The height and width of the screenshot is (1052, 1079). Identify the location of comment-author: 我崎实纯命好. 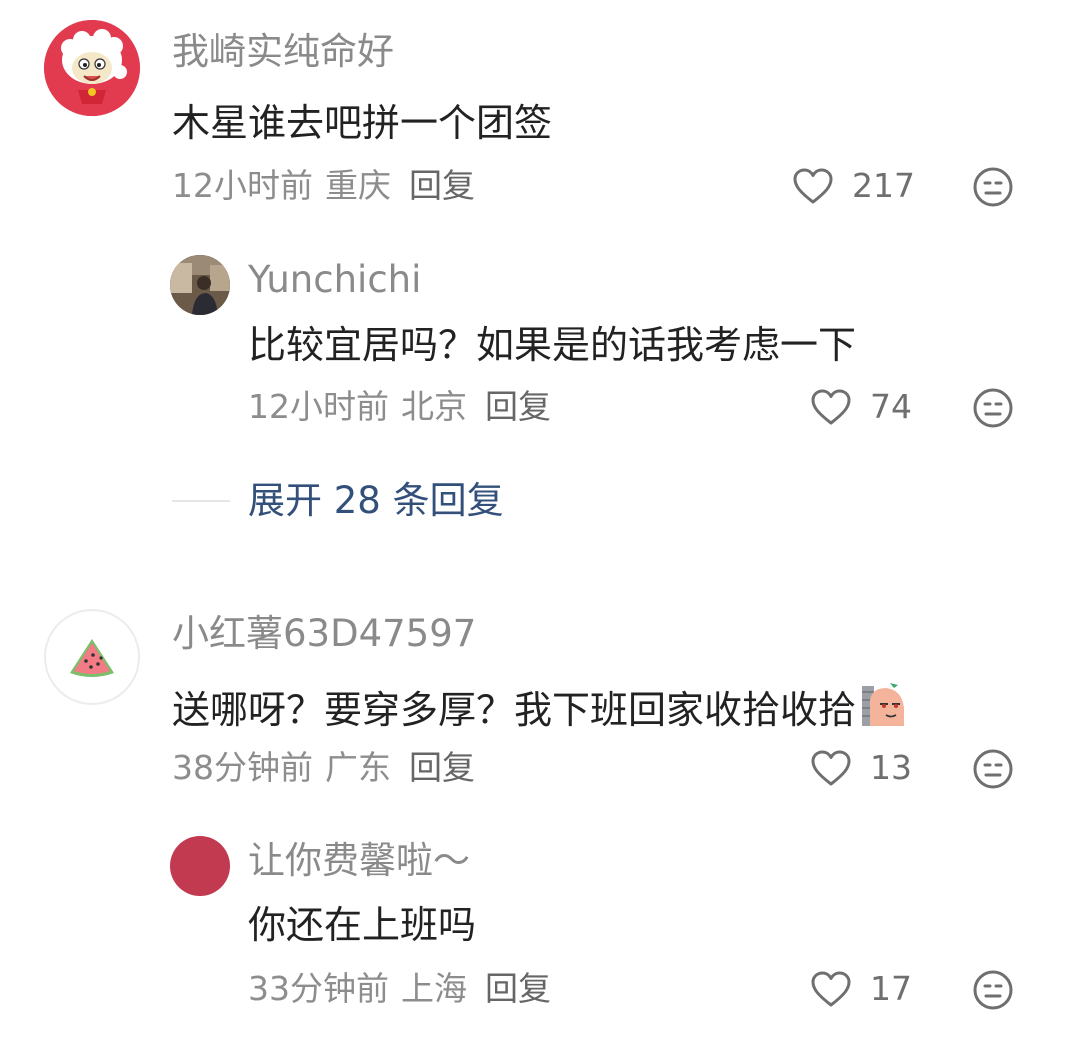
(283, 52).